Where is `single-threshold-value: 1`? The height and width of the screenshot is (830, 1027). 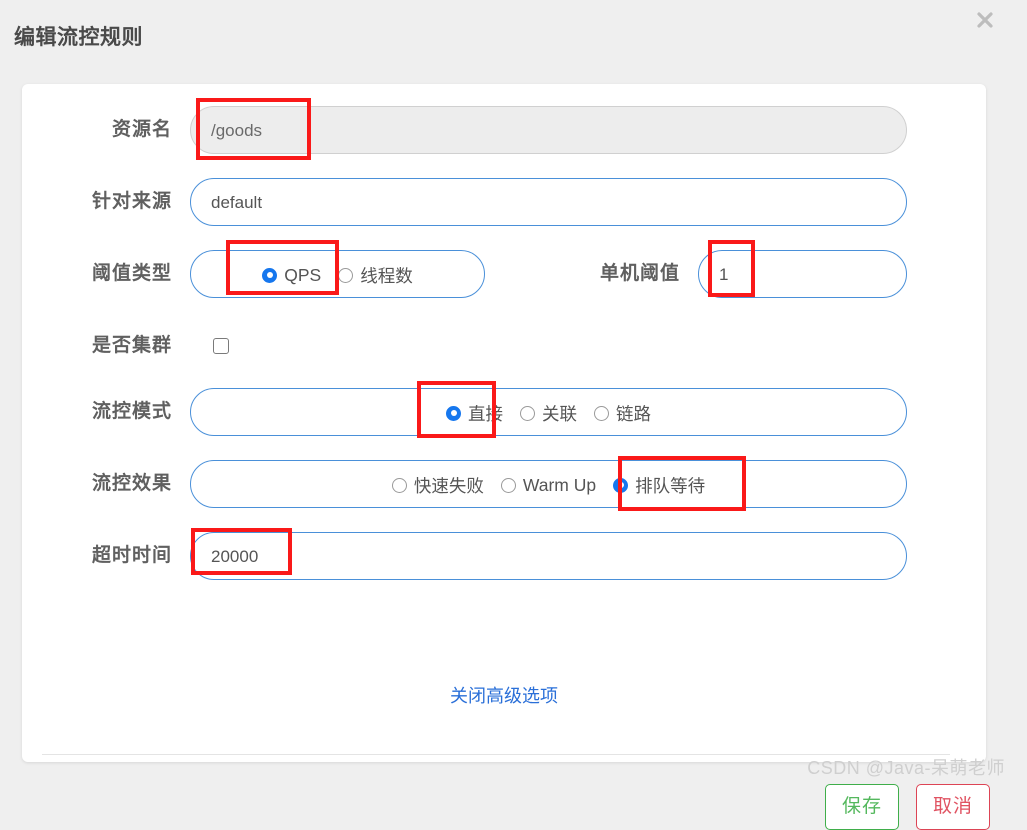 single-threshold-value: 1 is located at coordinates (724, 274).